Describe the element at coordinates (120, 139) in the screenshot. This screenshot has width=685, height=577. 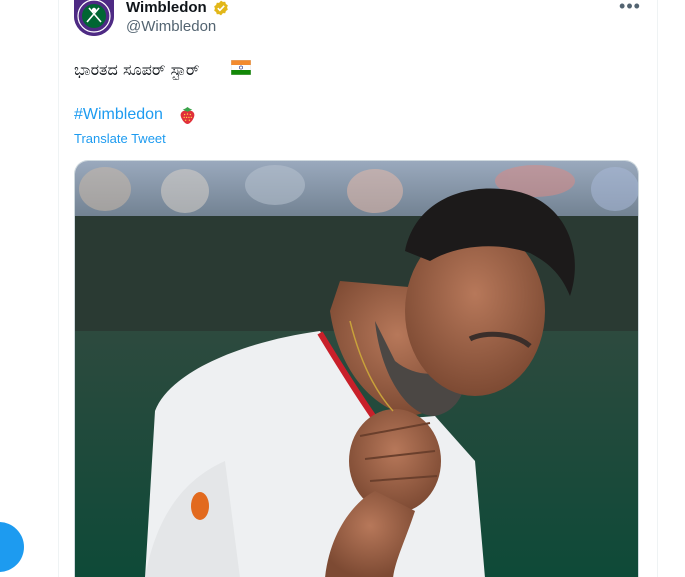
I see `translate-tweet-link: Translate Tweet` at that location.